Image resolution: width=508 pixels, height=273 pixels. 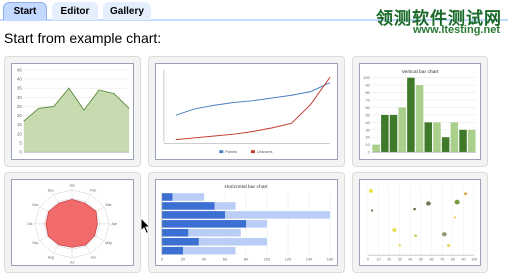 I want to click on y-tick-label: 40, so click(x=367, y=122).